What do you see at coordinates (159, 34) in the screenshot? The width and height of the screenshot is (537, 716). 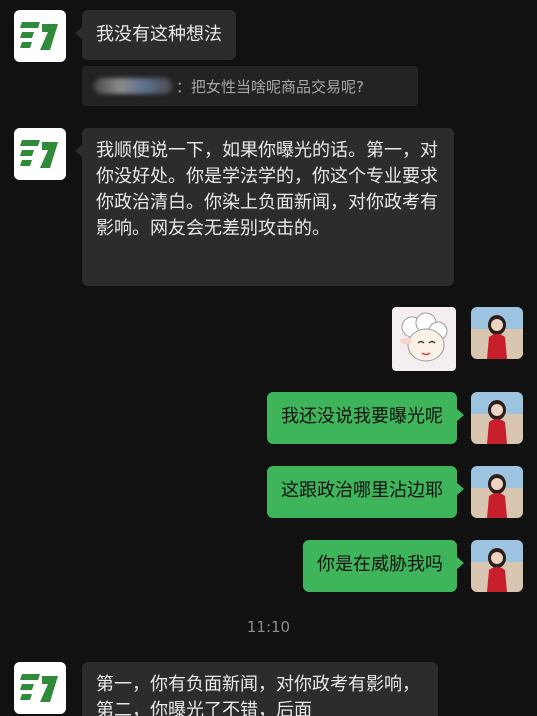 I see `message-text: 我没有这种想法` at bounding box center [159, 34].